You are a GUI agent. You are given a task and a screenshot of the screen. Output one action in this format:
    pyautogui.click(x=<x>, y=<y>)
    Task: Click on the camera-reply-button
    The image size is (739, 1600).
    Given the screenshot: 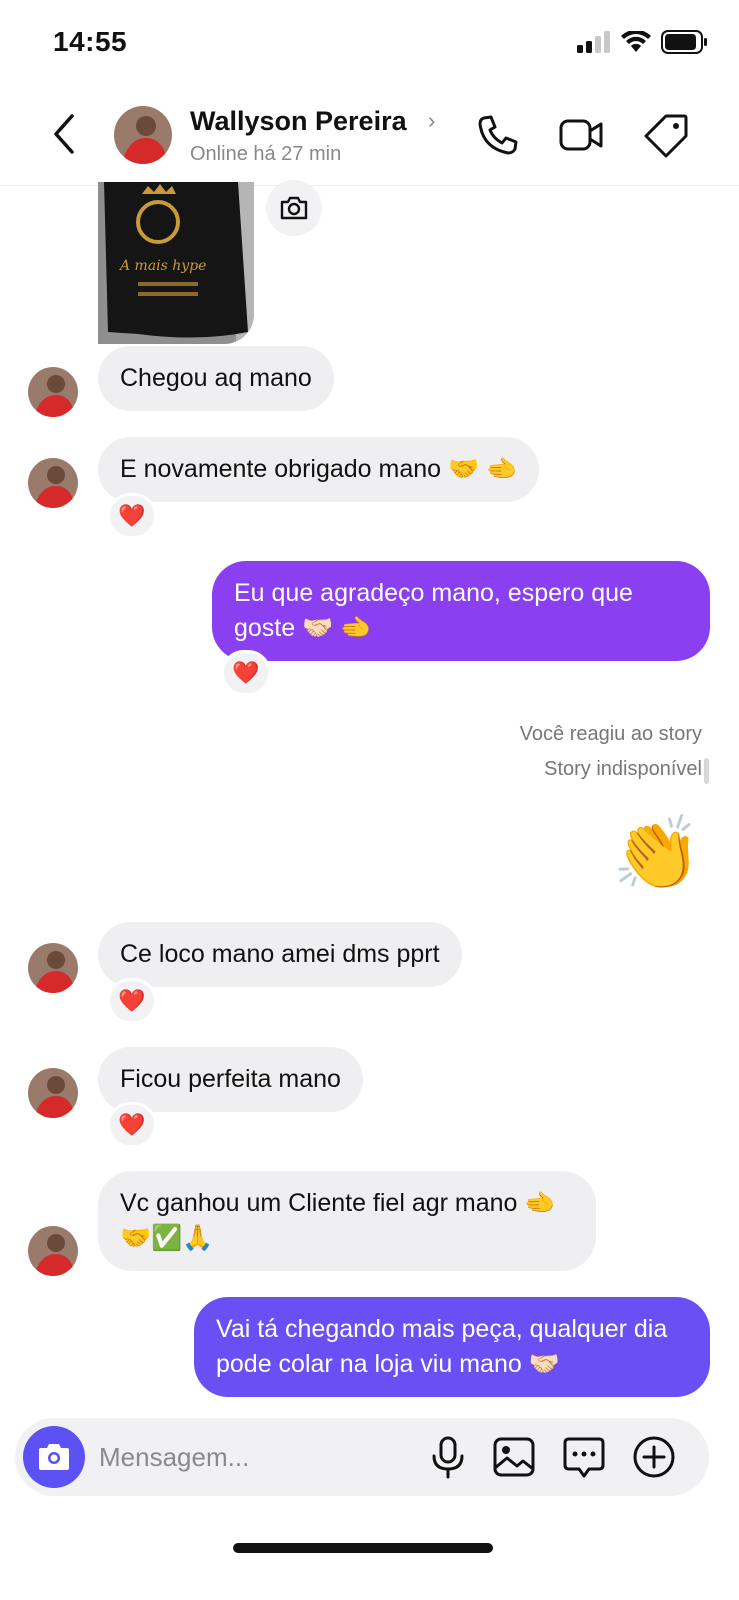 What is the action you would take?
    pyautogui.click(x=294, y=208)
    